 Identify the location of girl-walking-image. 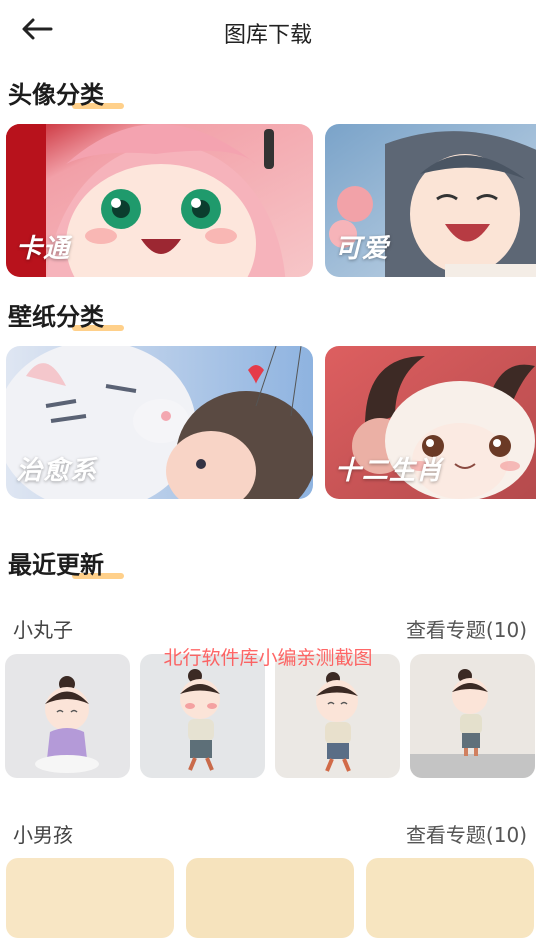
(202, 716).